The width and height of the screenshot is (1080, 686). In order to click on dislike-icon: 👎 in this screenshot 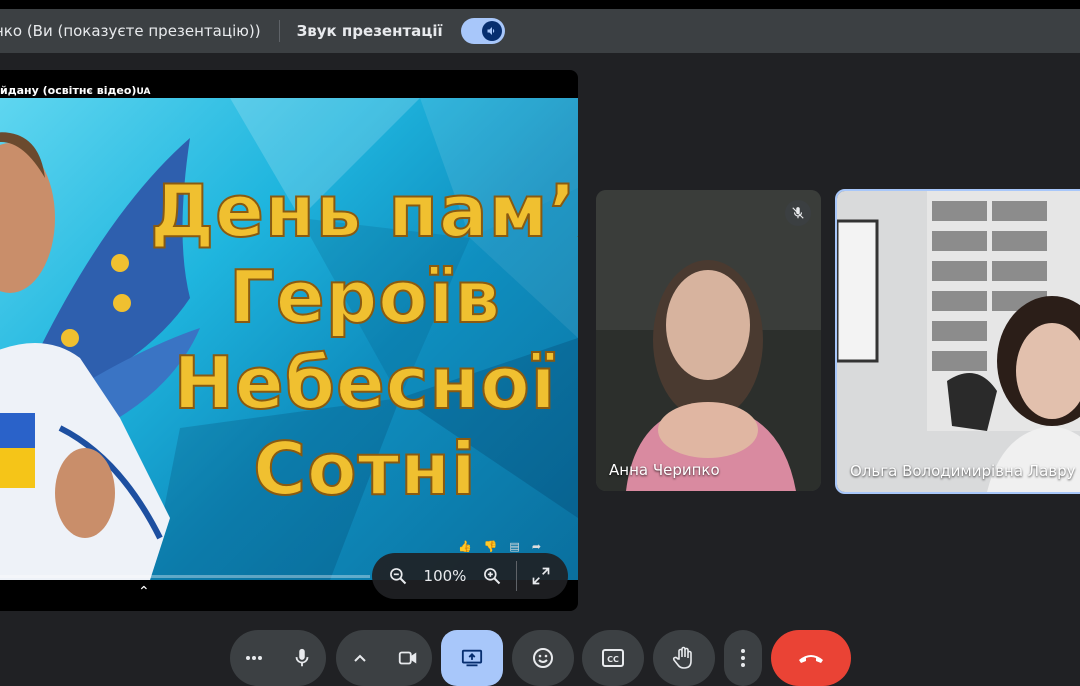, I will do `click(491, 546)`.